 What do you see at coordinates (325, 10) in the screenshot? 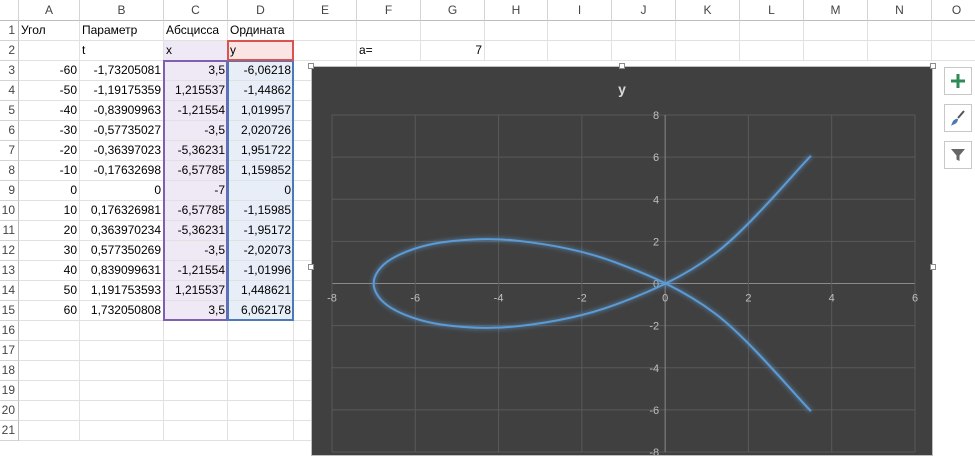
I see `column-header-e: E` at bounding box center [325, 10].